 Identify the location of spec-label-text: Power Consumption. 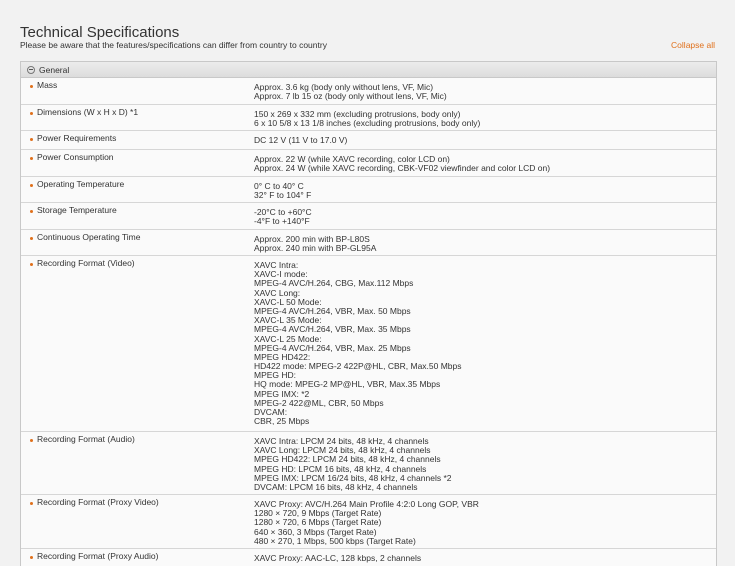
(75, 157).